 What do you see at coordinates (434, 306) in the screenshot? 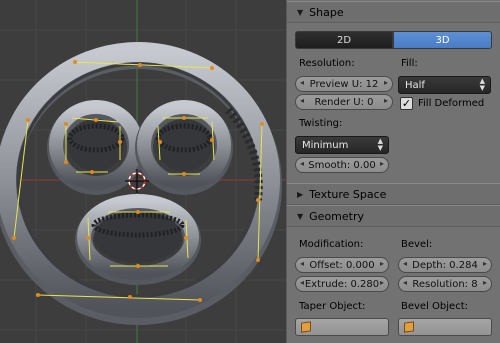
I see `bevel-object-label: Bevel Object:` at bounding box center [434, 306].